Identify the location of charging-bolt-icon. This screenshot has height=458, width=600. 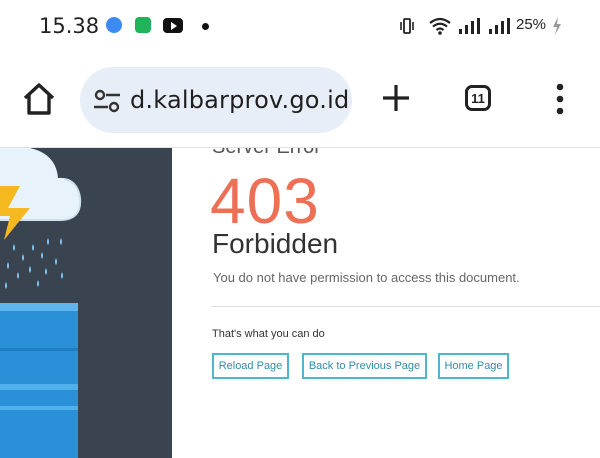
(557, 26).